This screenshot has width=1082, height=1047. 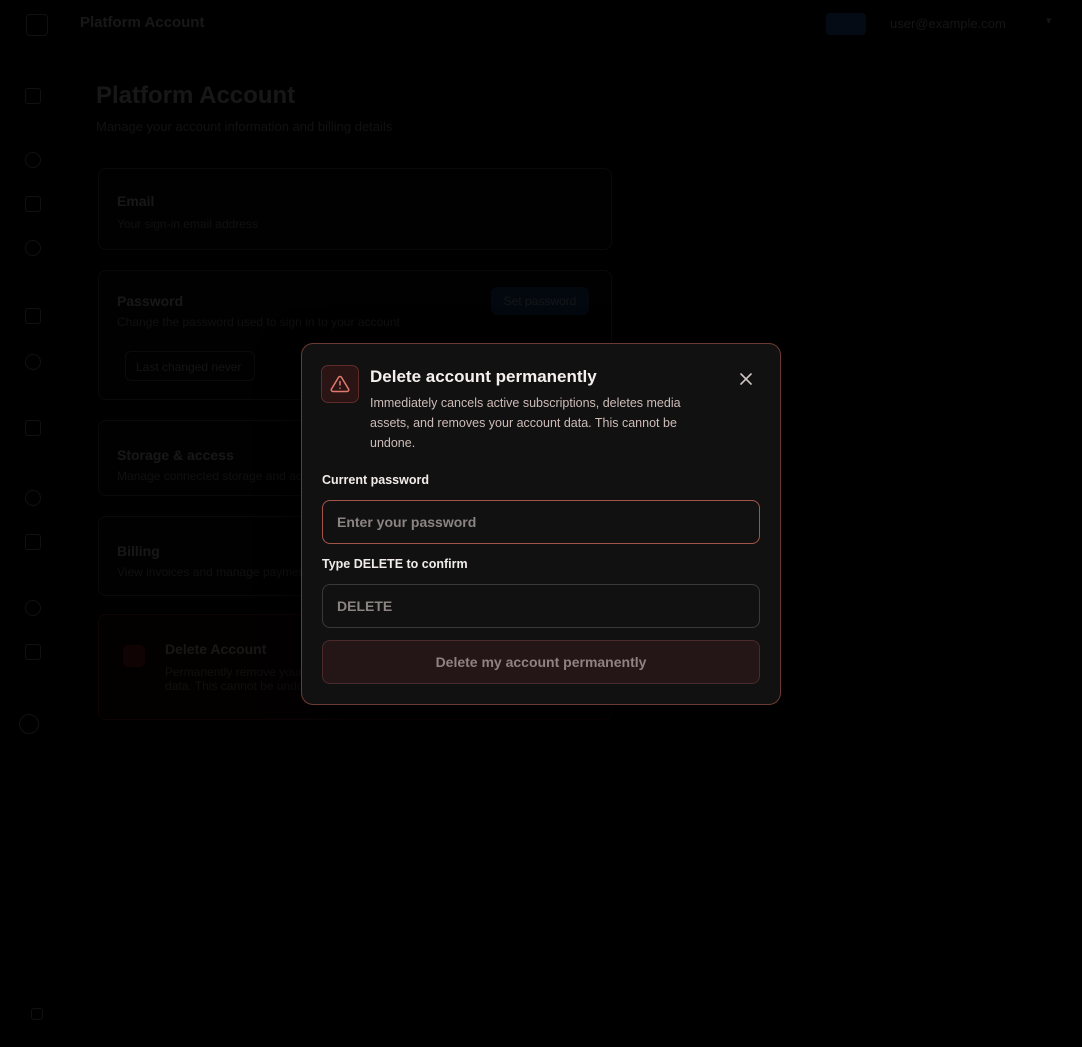 I want to click on confirm-label: Type DELETE to confirm, so click(x=395, y=564).